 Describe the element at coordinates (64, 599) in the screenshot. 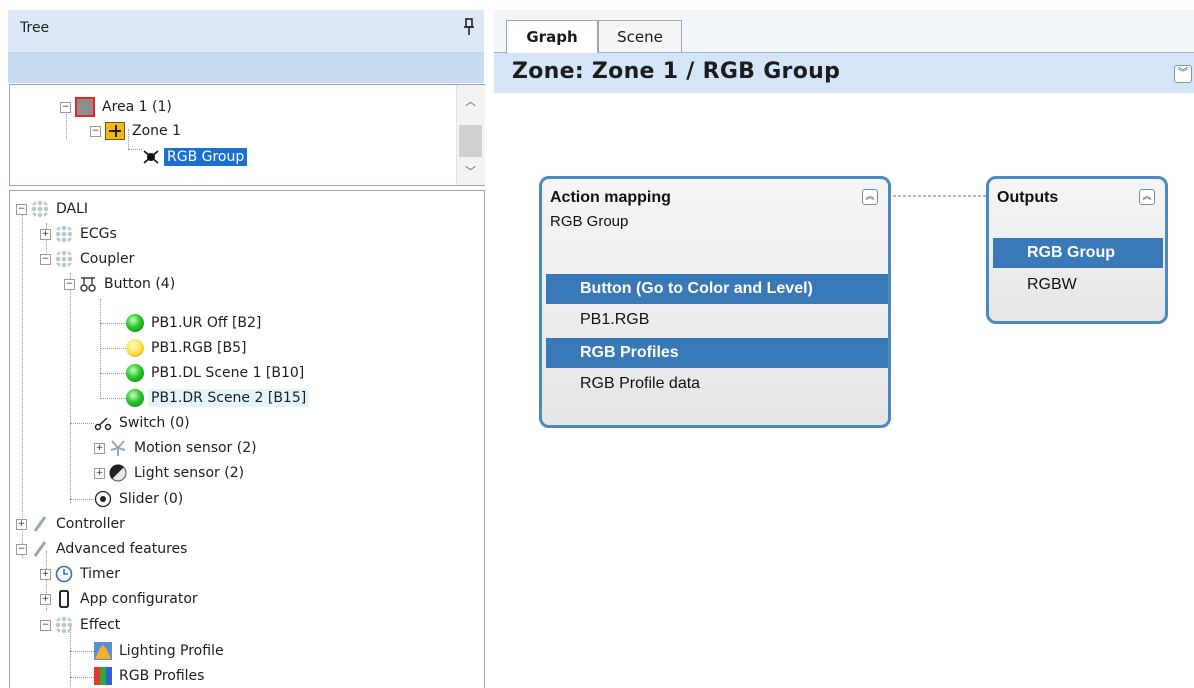

I see `phone-icon` at that location.